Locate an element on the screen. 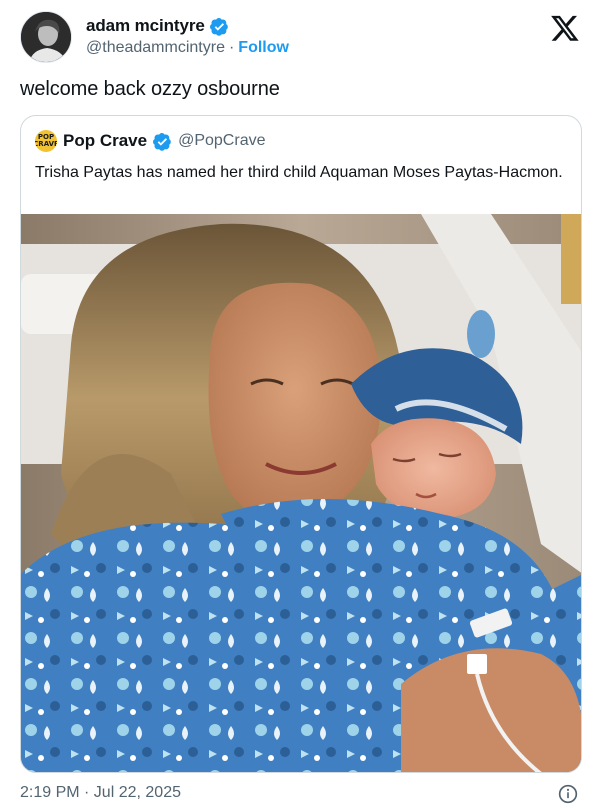  tweet-header: adam mcintyre @theadammcintyre · Follow is located at coordinates (300, 38).